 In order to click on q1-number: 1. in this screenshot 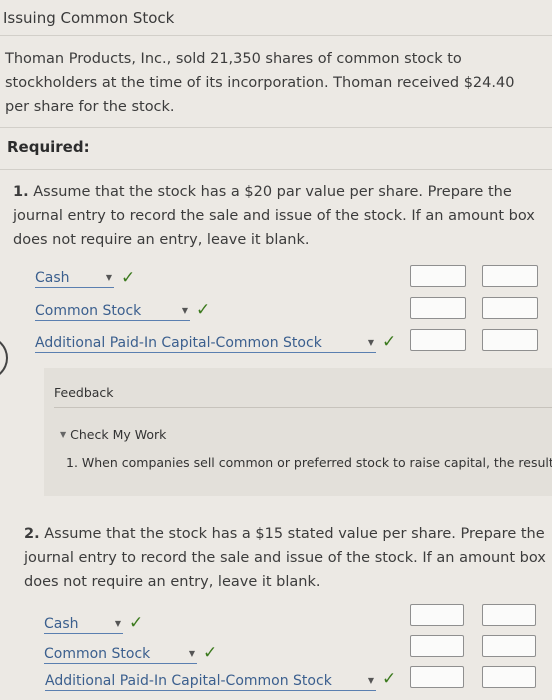, I will do `click(21, 192)`.